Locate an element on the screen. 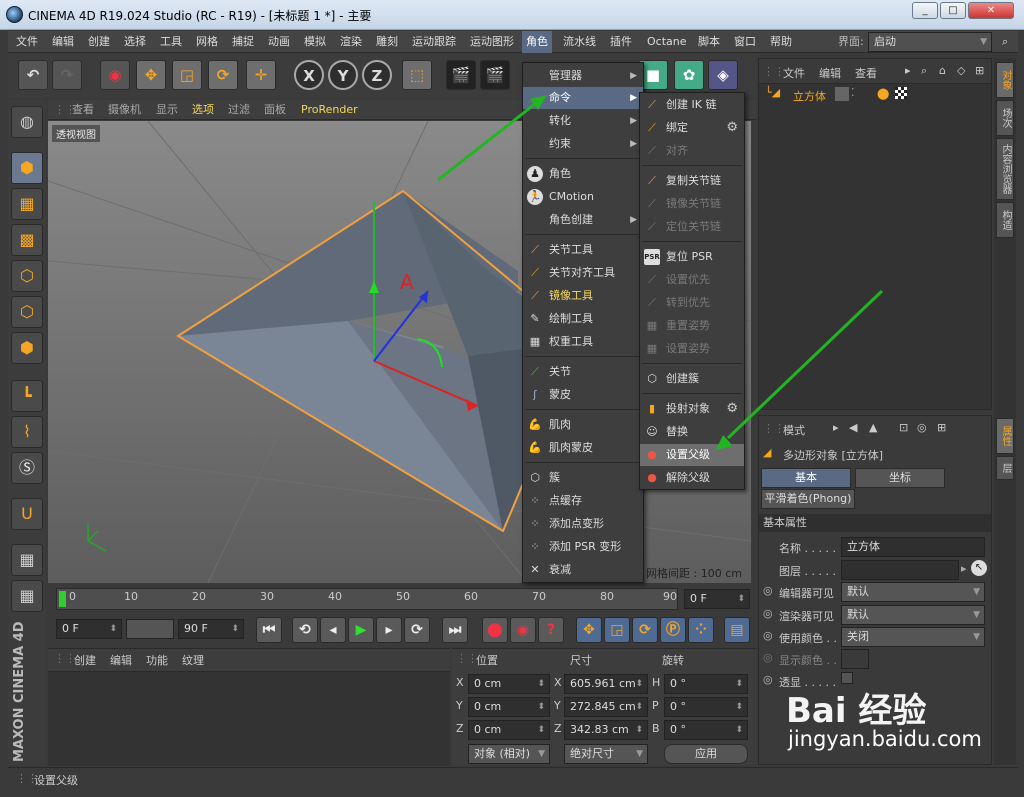 The image size is (1024, 797). arrow-to-set-parent is located at coordinates (805, 364).